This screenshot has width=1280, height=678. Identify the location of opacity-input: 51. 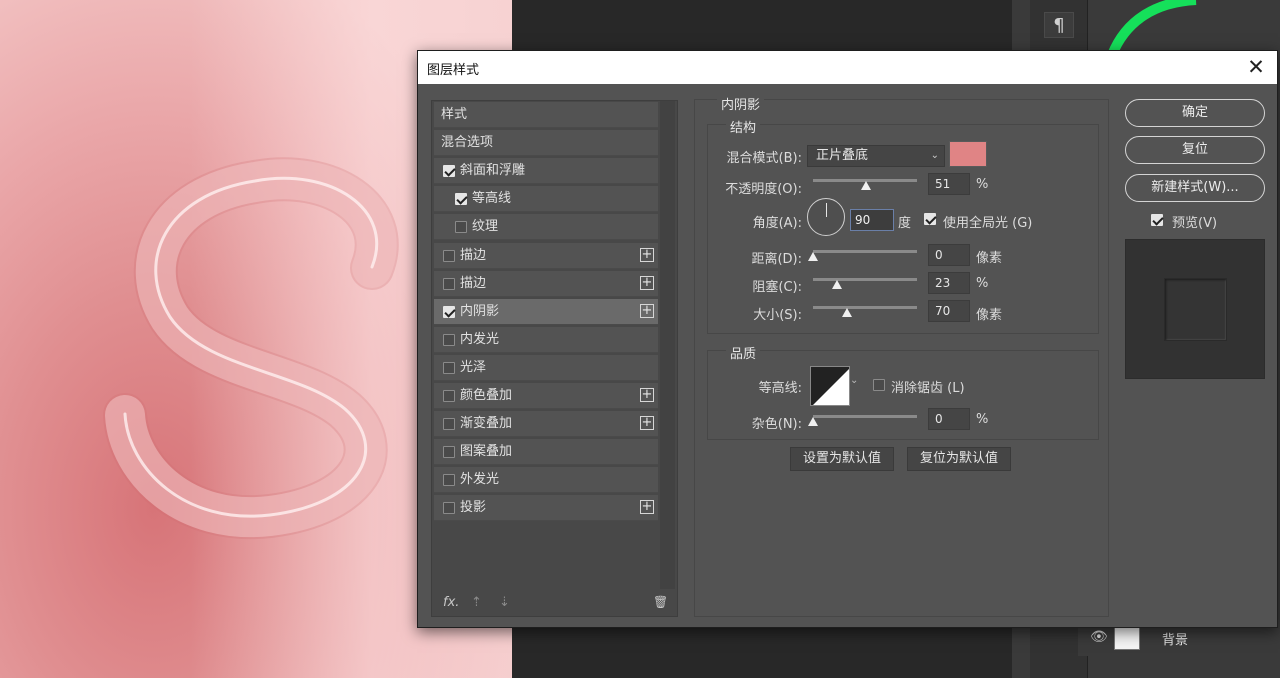
(949, 184).